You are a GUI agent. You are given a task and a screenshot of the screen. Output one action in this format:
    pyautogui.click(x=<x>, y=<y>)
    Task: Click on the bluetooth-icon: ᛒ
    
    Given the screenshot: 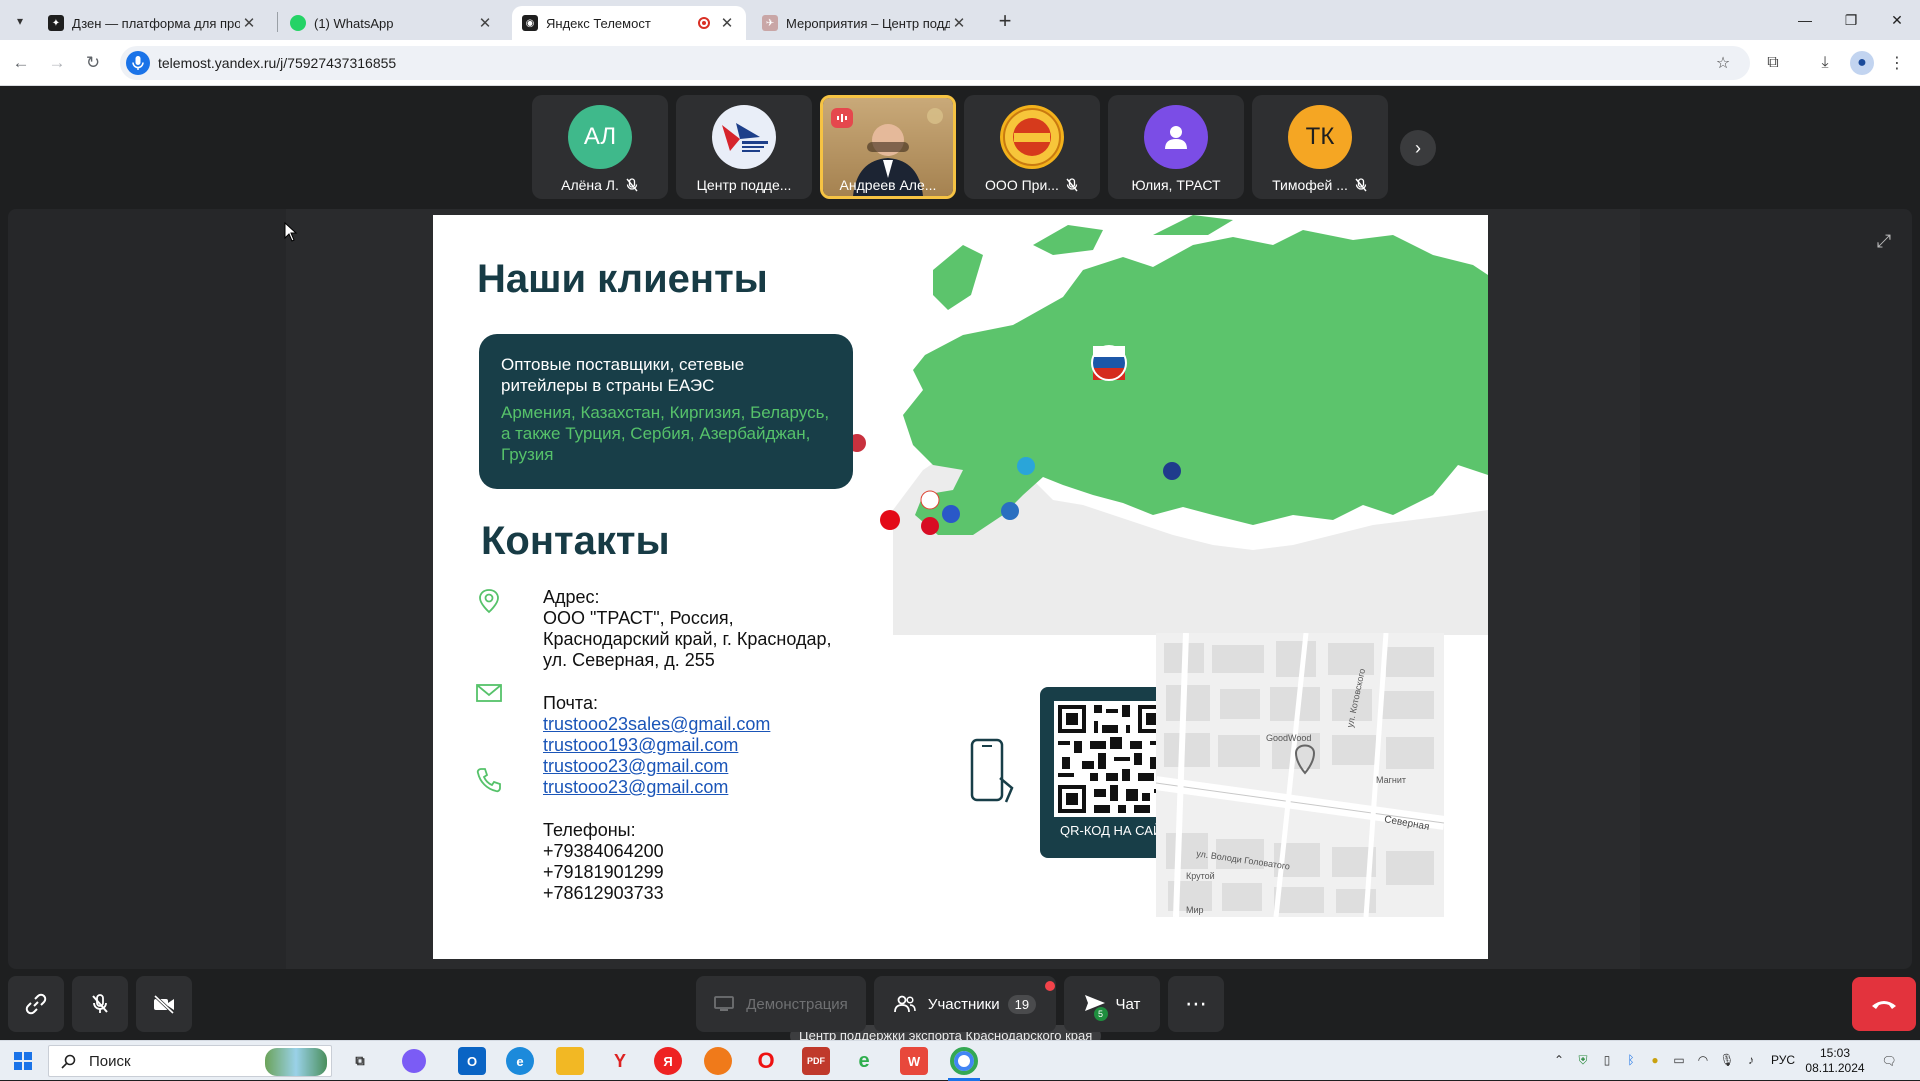 What is the action you would take?
    pyautogui.click(x=1631, y=1060)
    